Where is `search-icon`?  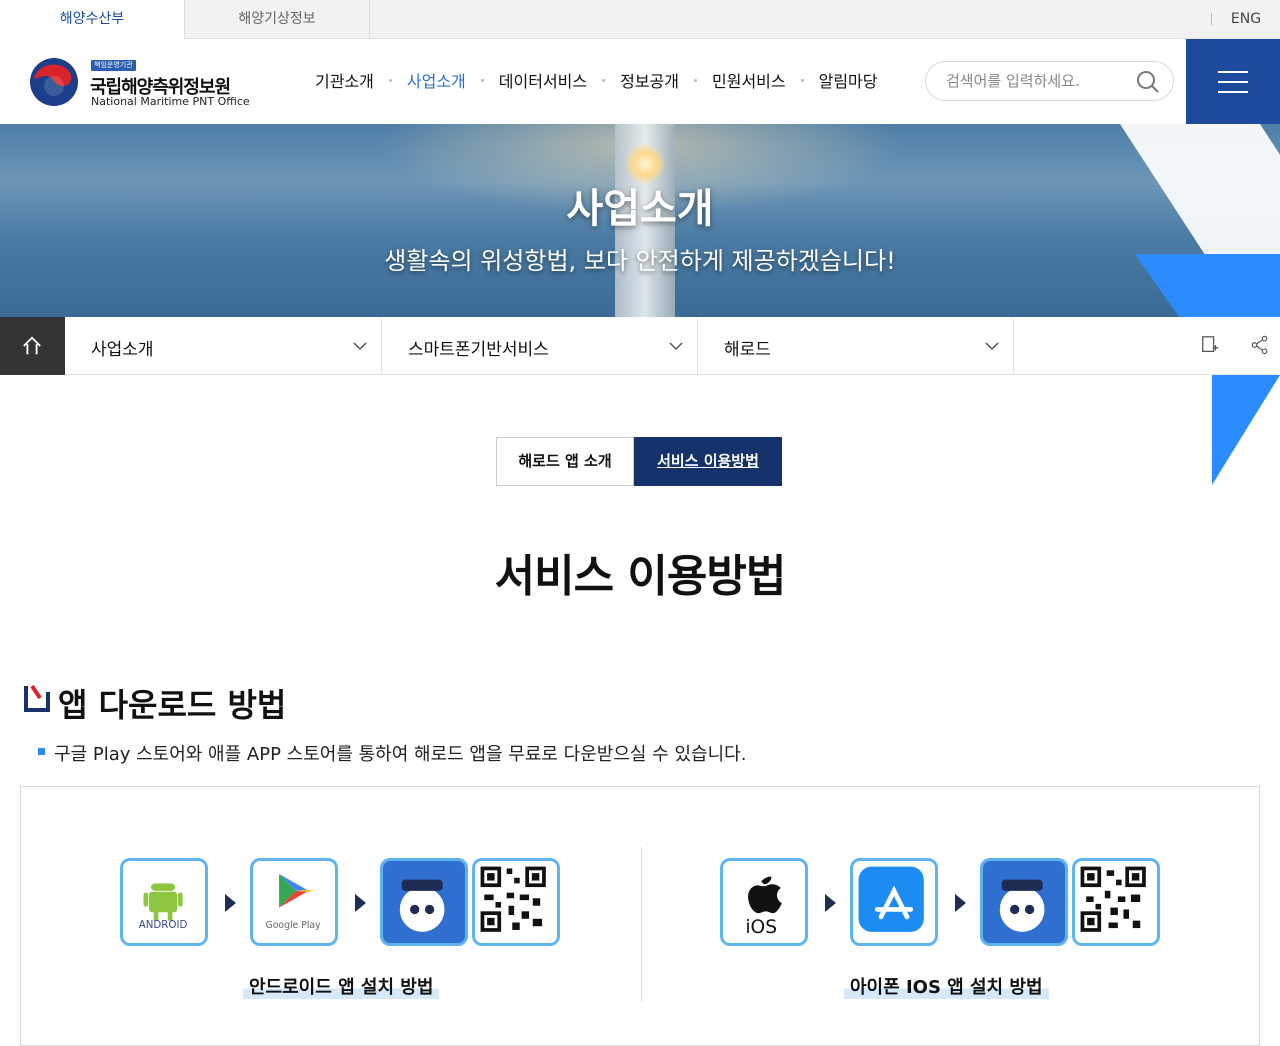
search-icon is located at coordinates (1148, 82).